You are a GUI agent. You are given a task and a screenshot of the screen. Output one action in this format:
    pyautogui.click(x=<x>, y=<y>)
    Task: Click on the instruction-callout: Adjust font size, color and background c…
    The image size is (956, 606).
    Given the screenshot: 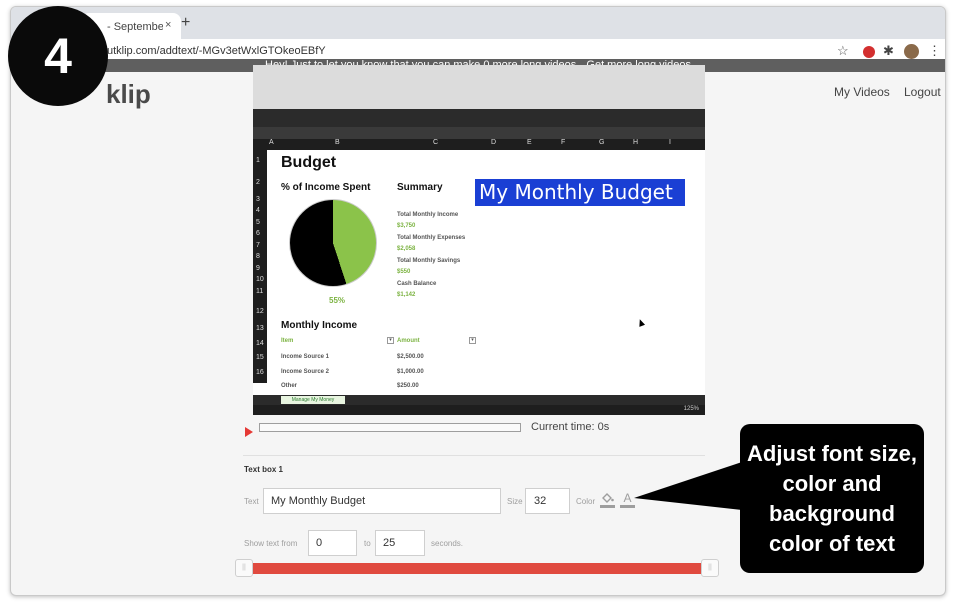 What is the action you would take?
    pyautogui.click(x=832, y=498)
    